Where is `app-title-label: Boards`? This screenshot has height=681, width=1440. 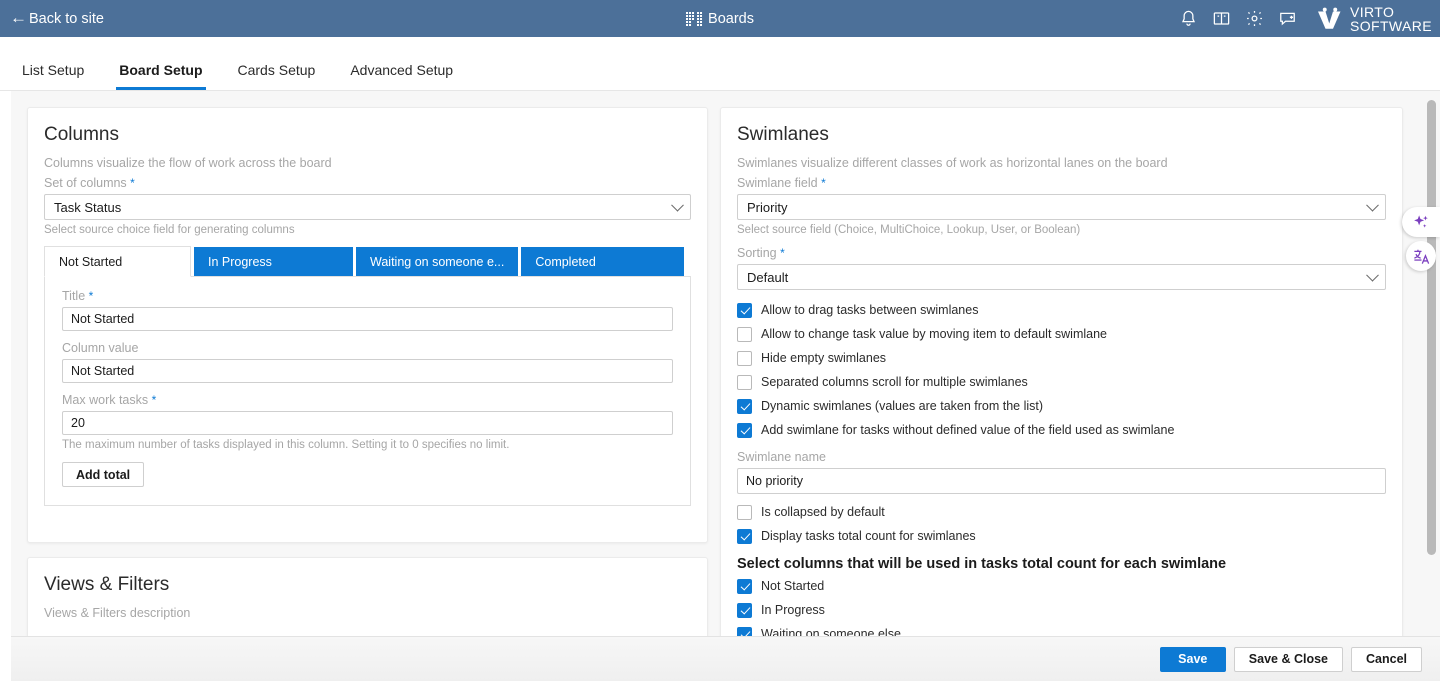 app-title-label: Boards is located at coordinates (731, 18).